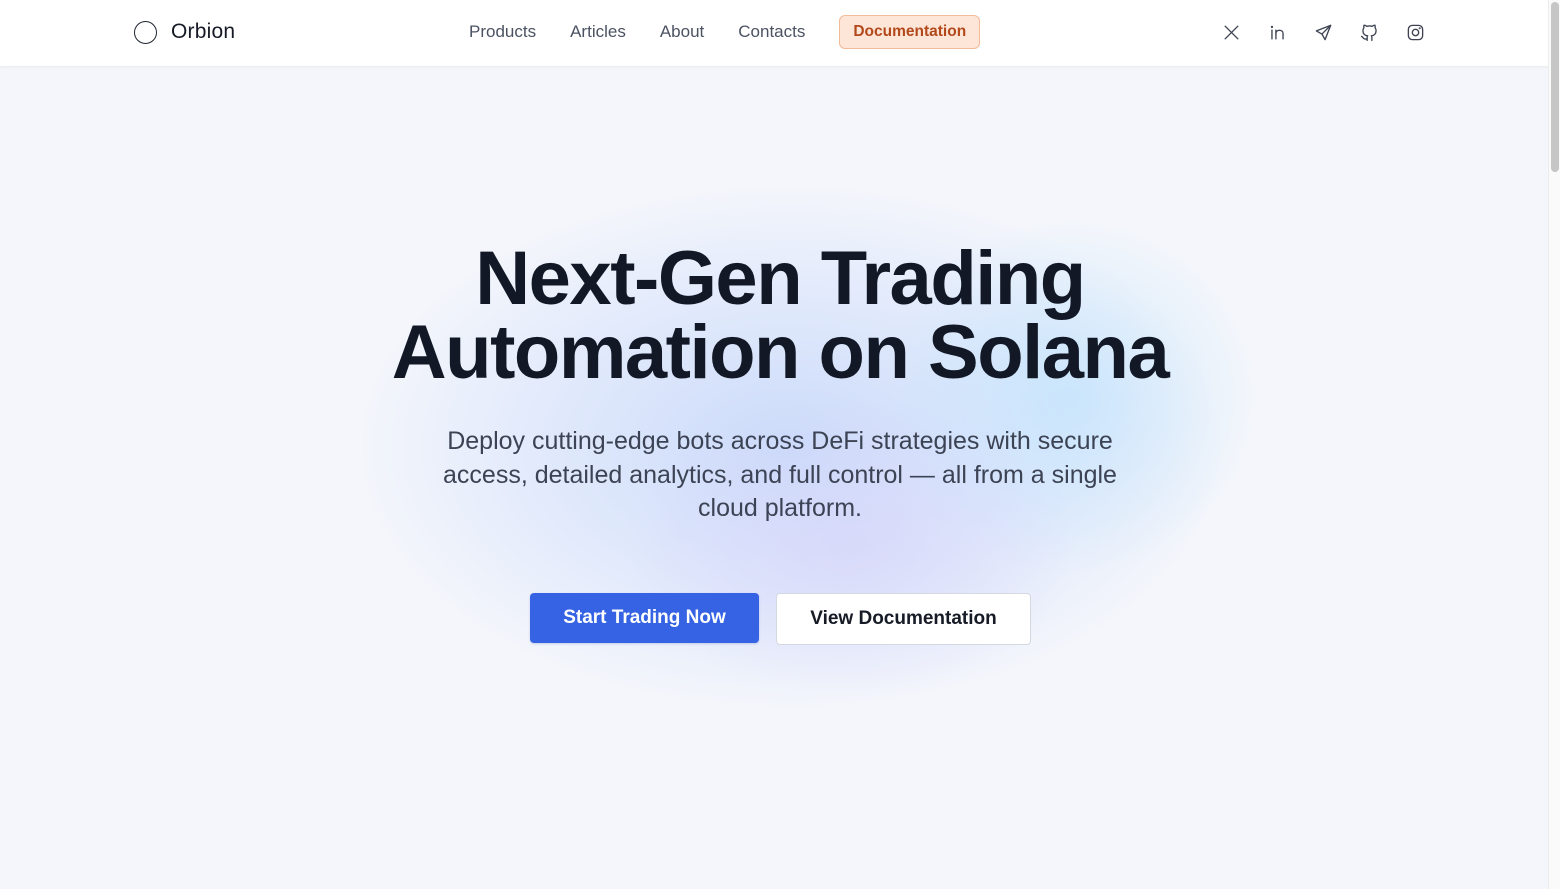 This screenshot has width=1560, height=889. Describe the element at coordinates (1554, 444) in the screenshot. I see `vertical-scrollbar` at that location.